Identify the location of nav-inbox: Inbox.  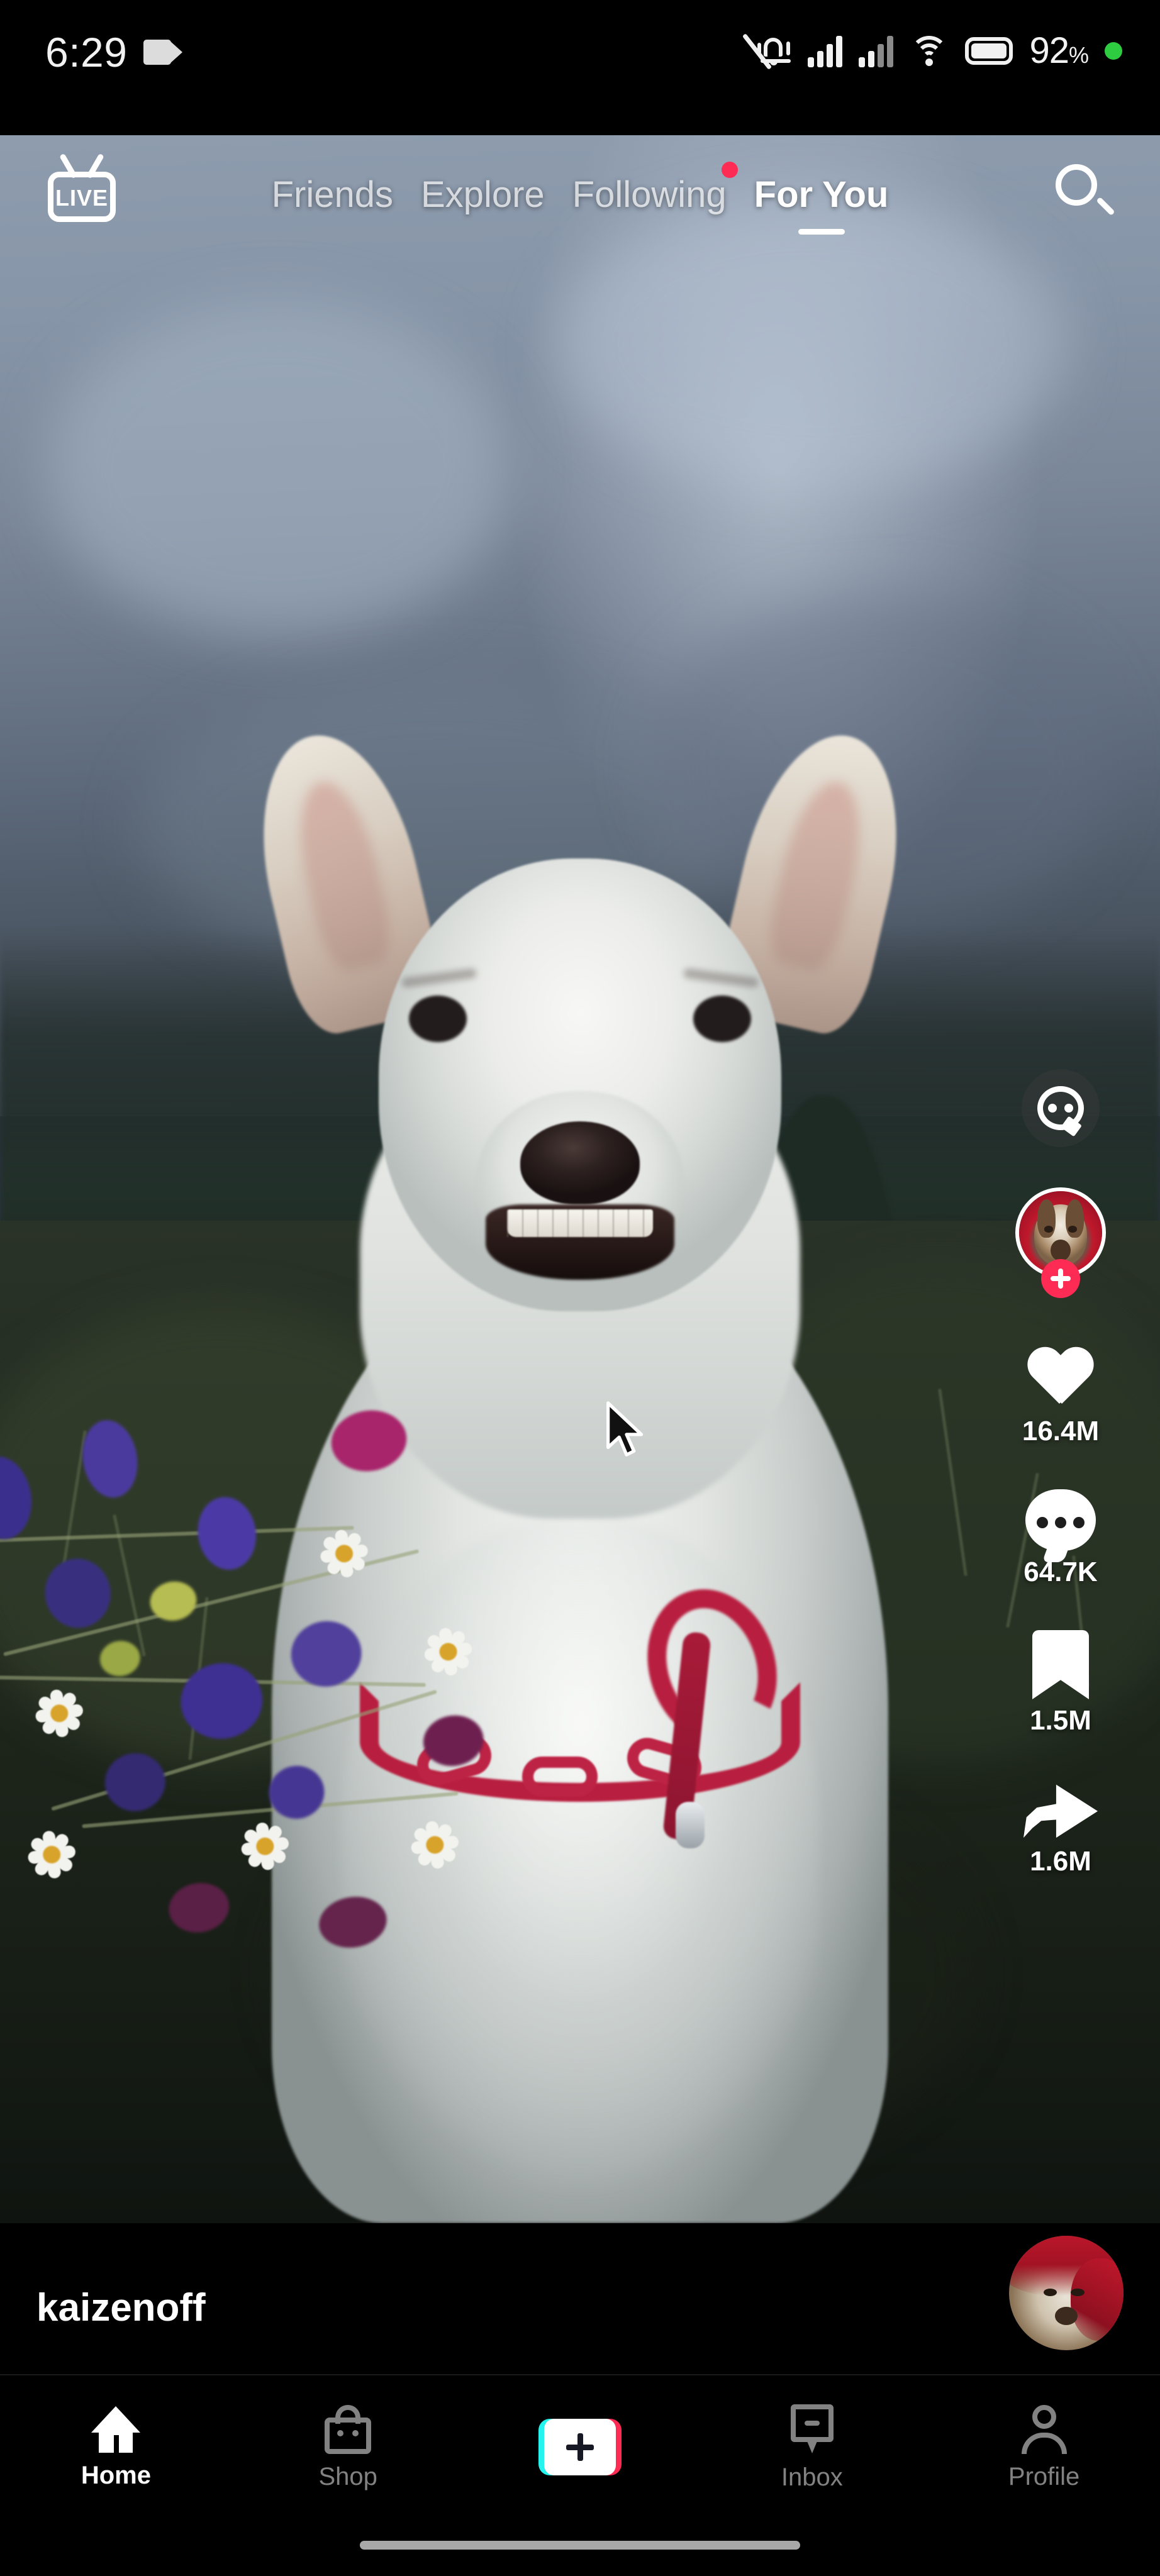
(812, 2447).